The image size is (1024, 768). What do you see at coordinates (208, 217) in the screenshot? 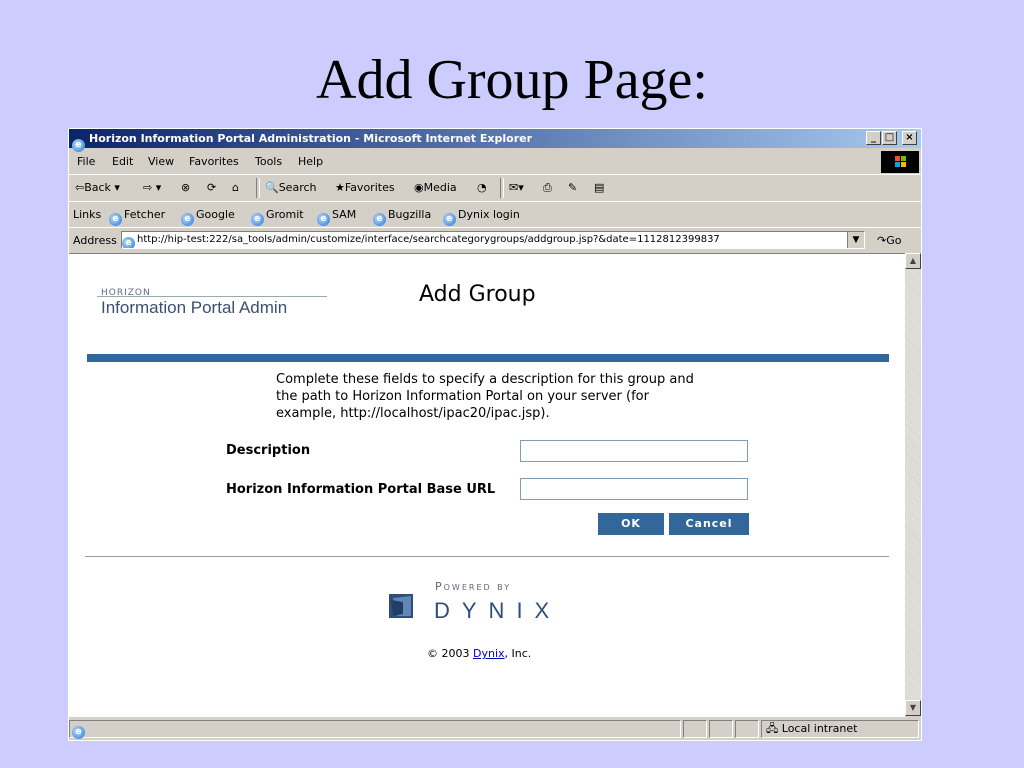
I see `link-google: e Google` at bounding box center [208, 217].